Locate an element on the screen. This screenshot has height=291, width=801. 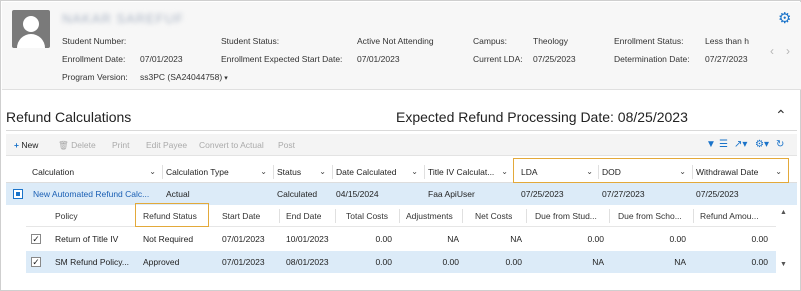
determination-date-value: 07/27/2023 is located at coordinates (726, 59).